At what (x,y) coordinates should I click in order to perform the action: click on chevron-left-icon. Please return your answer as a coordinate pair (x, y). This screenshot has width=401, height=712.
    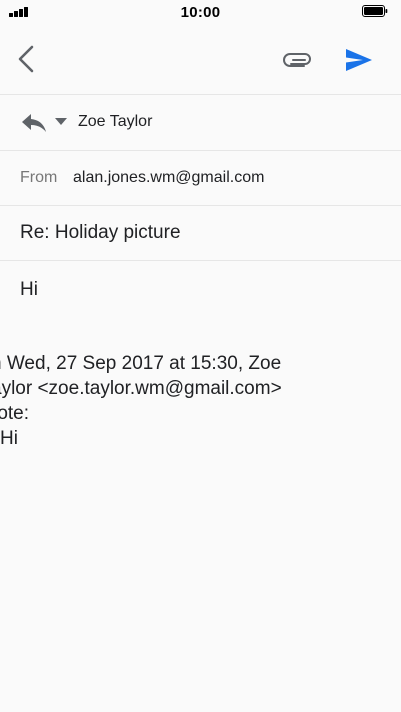
    Looking at the image, I should click on (26, 59).